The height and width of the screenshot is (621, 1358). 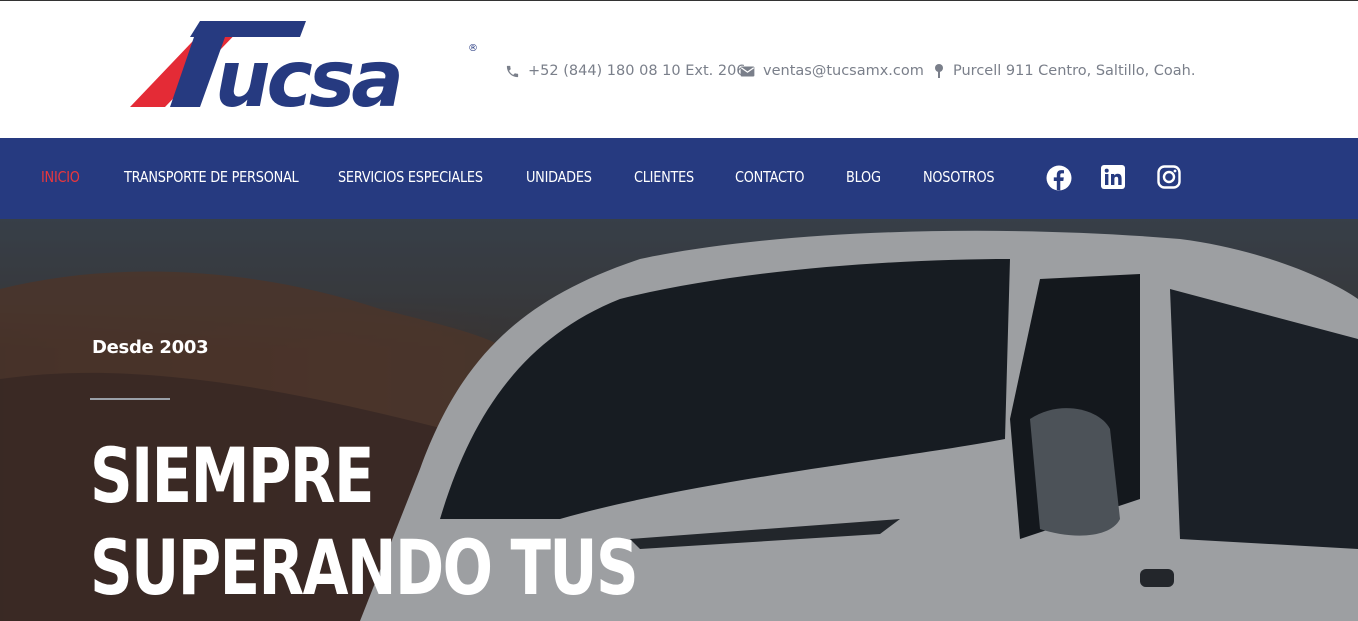 I want to click on nav-inicio: INICIO, so click(x=60, y=177).